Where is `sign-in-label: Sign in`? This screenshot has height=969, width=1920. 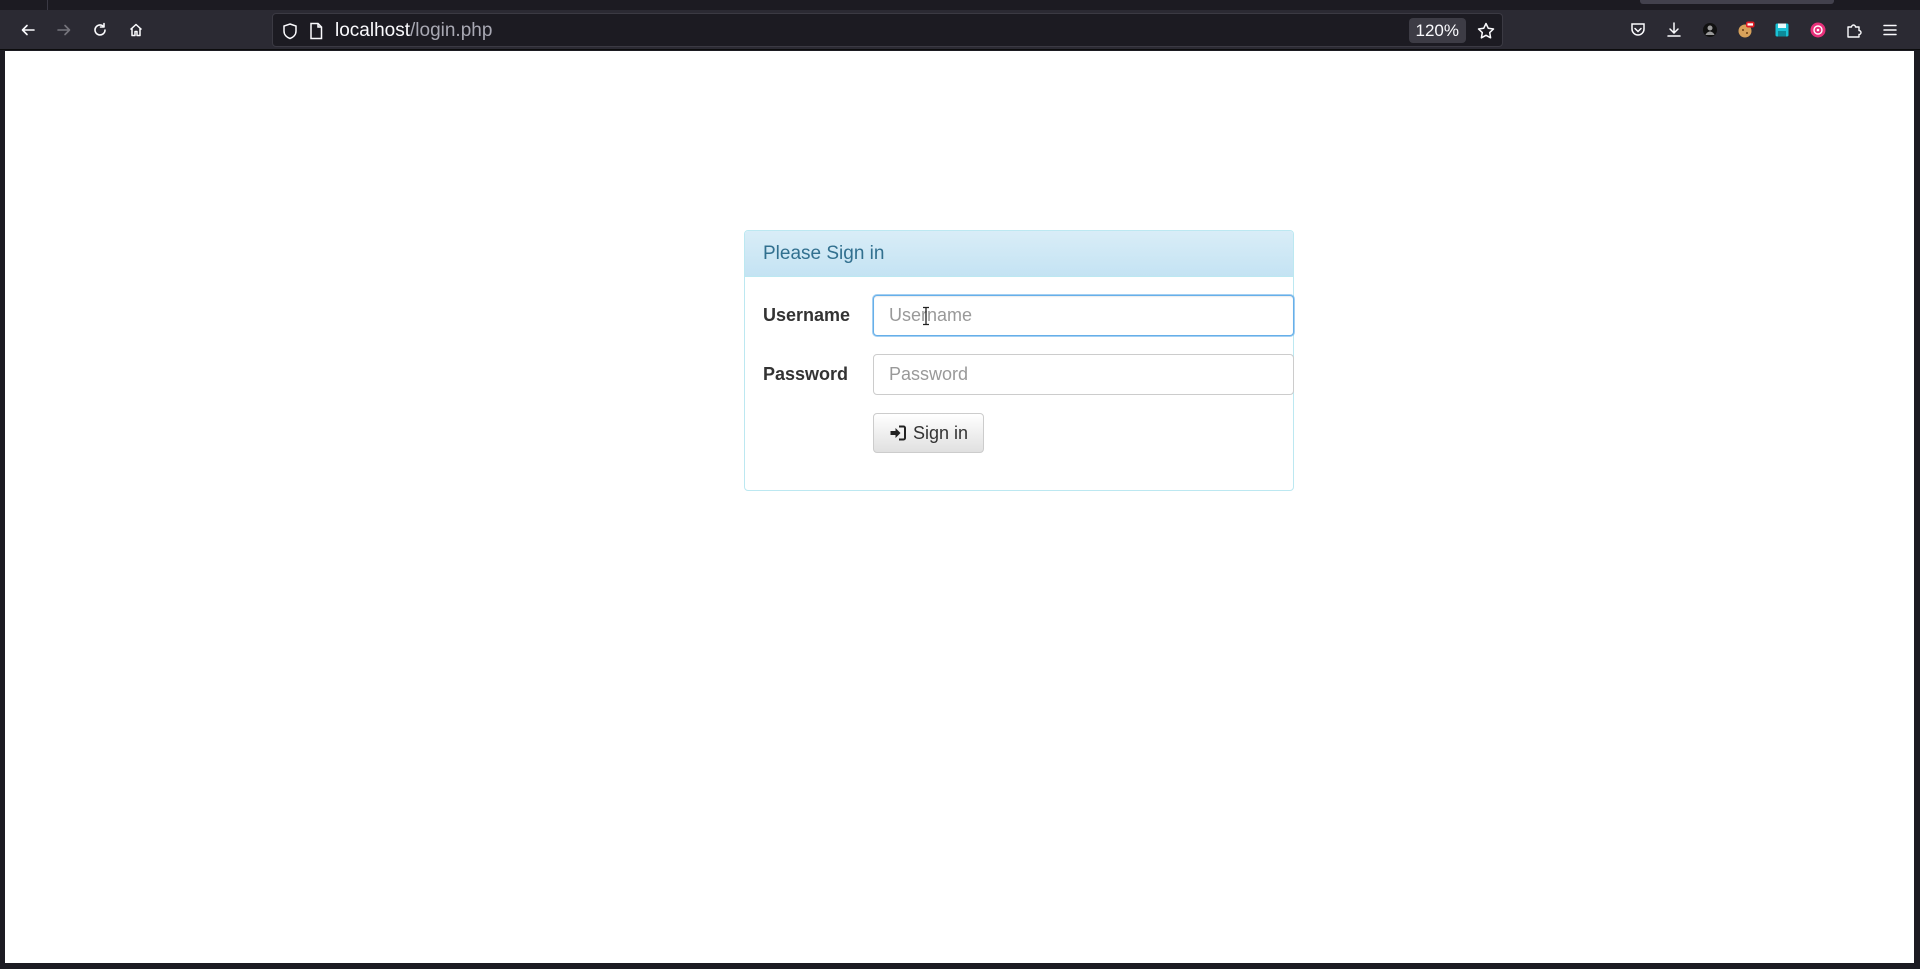
sign-in-label: Sign in is located at coordinates (941, 432).